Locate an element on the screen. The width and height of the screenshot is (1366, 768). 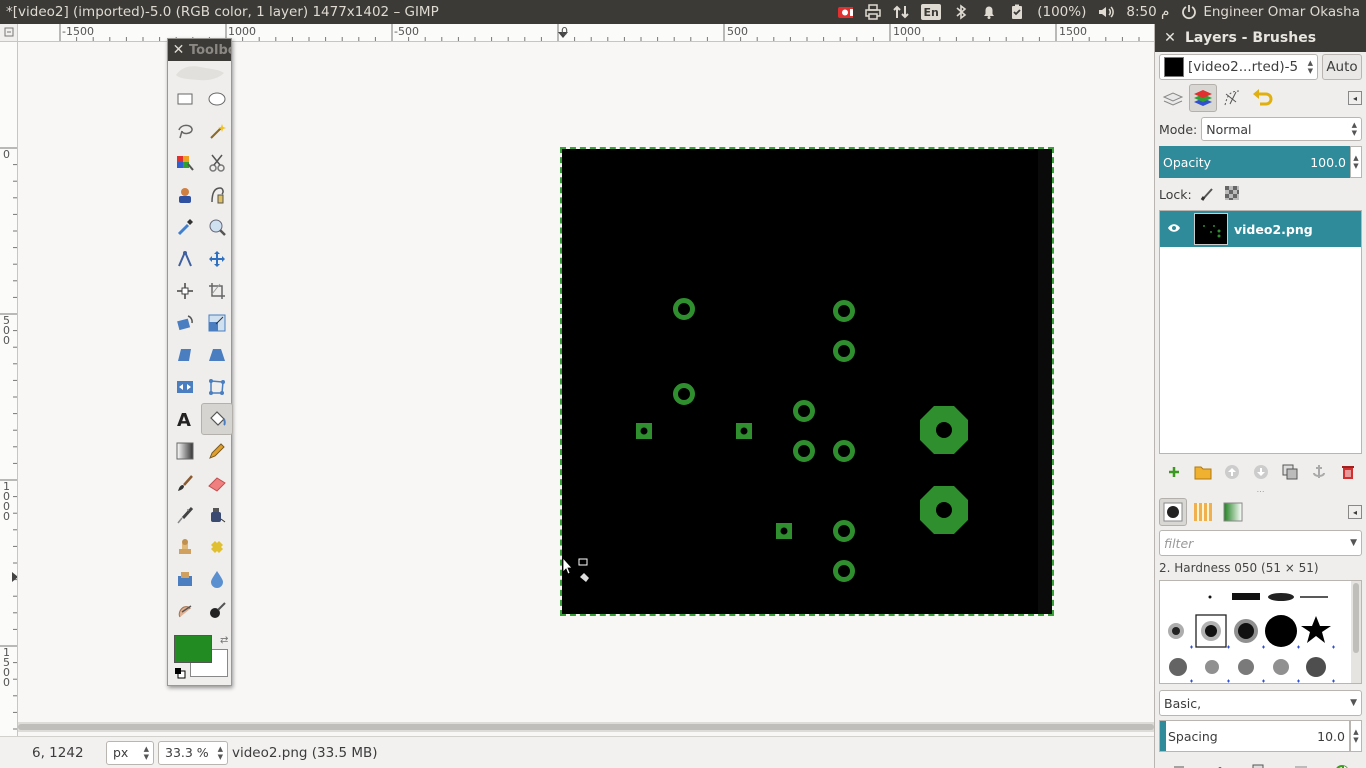
horizontal-scrollbar is located at coordinates (586, 727).